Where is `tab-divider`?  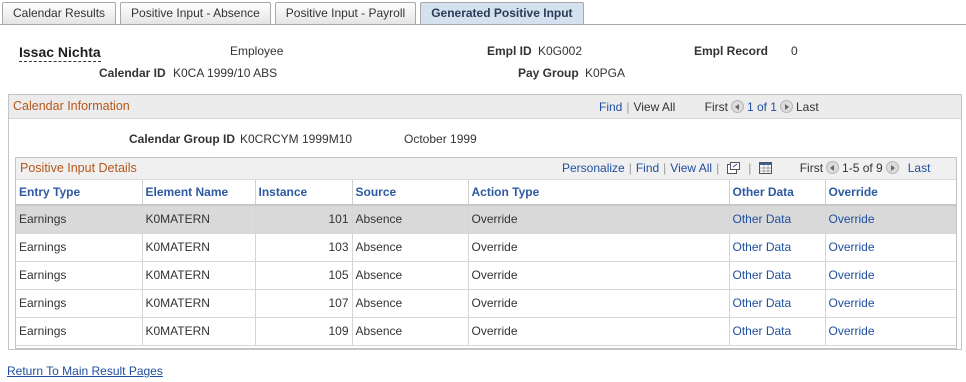 tab-divider is located at coordinates (483, 24).